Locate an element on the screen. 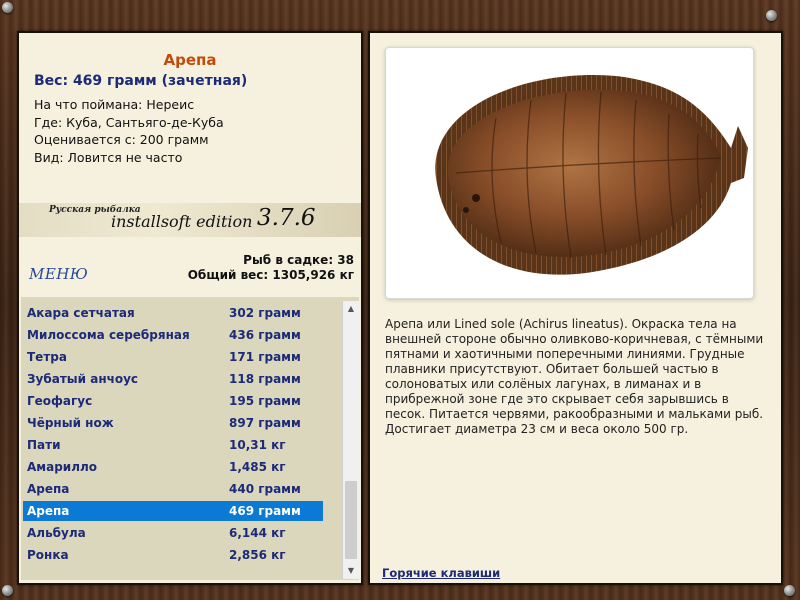 The image size is (800, 600). scroll-thumb is located at coordinates (351, 520).